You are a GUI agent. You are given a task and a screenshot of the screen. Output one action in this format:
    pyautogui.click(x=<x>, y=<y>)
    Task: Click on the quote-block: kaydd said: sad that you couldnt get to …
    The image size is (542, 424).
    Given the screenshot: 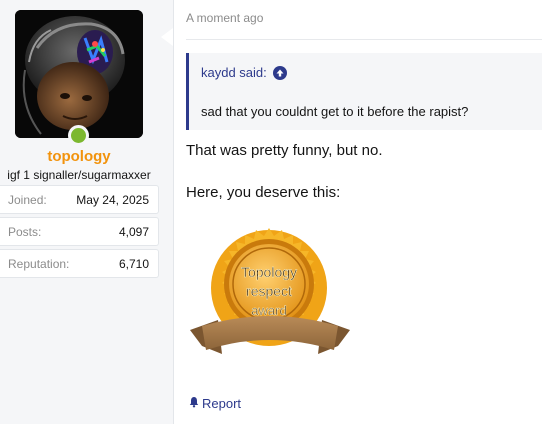 What is the action you would take?
    pyautogui.click(x=364, y=91)
    